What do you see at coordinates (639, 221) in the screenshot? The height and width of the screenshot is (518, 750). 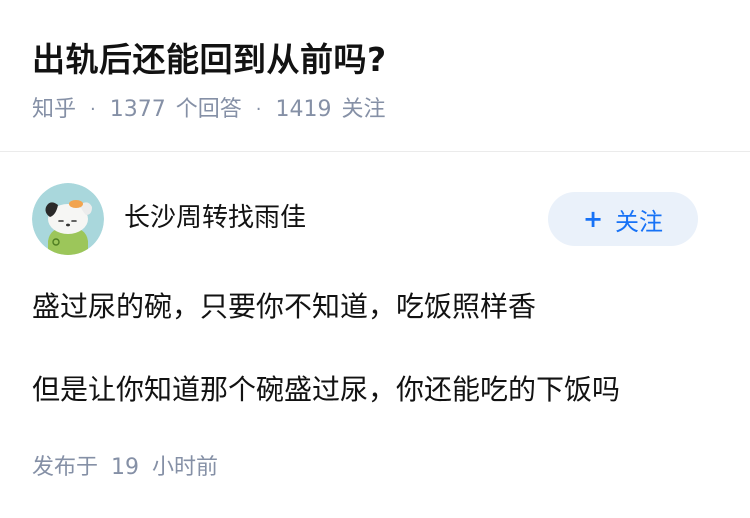 I see `follow-button-label: 关注` at bounding box center [639, 221].